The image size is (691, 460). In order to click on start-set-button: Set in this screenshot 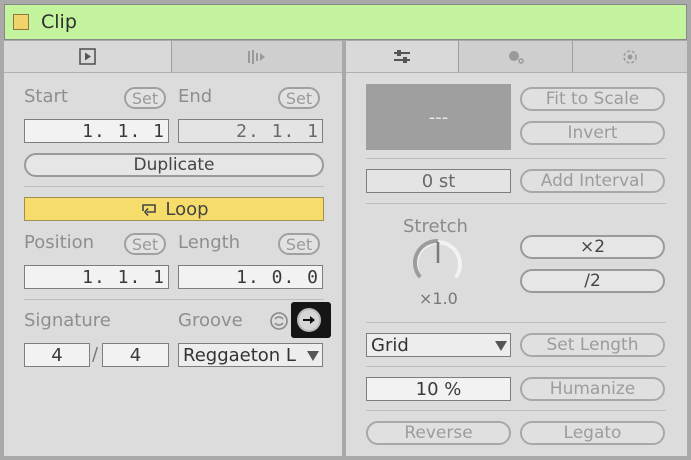, I will do `click(145, 98)`.